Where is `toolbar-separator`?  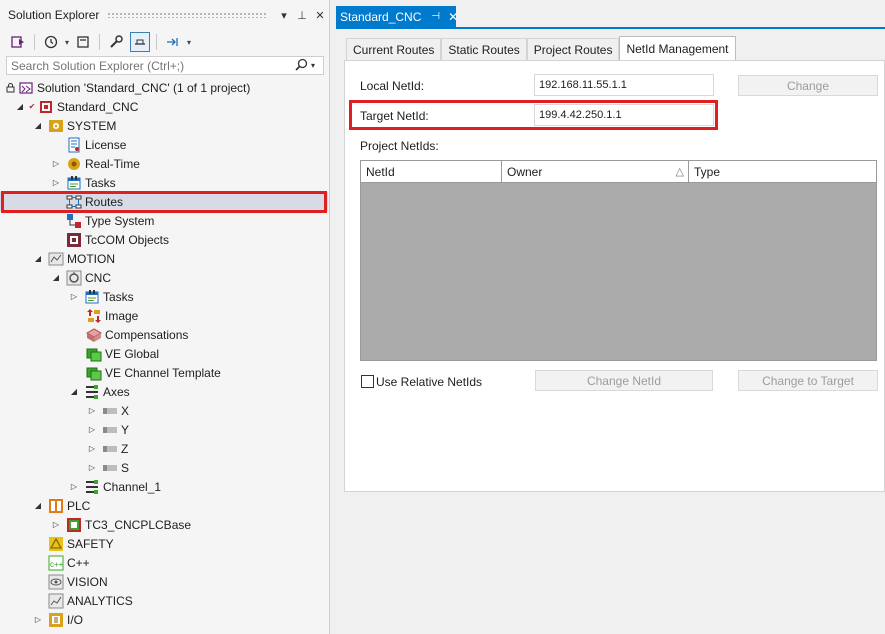 toolbar-separator is located at coordinates (34, 42).